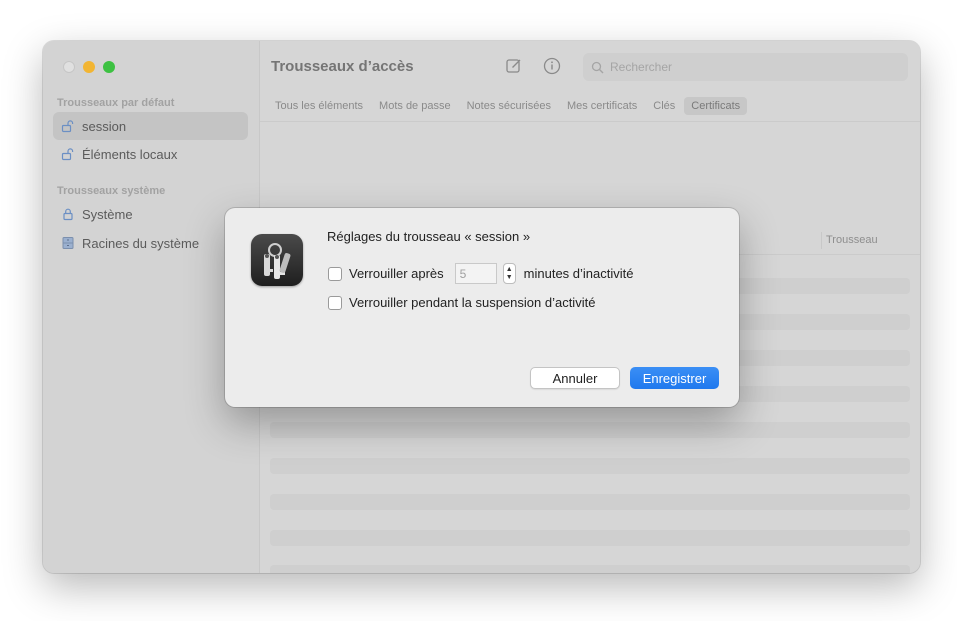  Describe the element at coordinates (335, 302) in the screenshot. I see `lock-sleep-checkbox` at that location.